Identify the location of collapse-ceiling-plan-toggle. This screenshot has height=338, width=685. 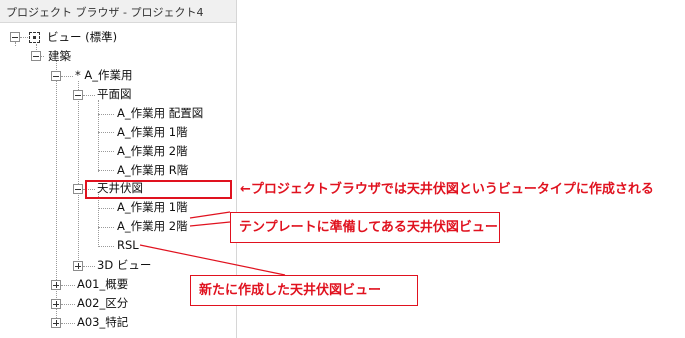
(78, 189).